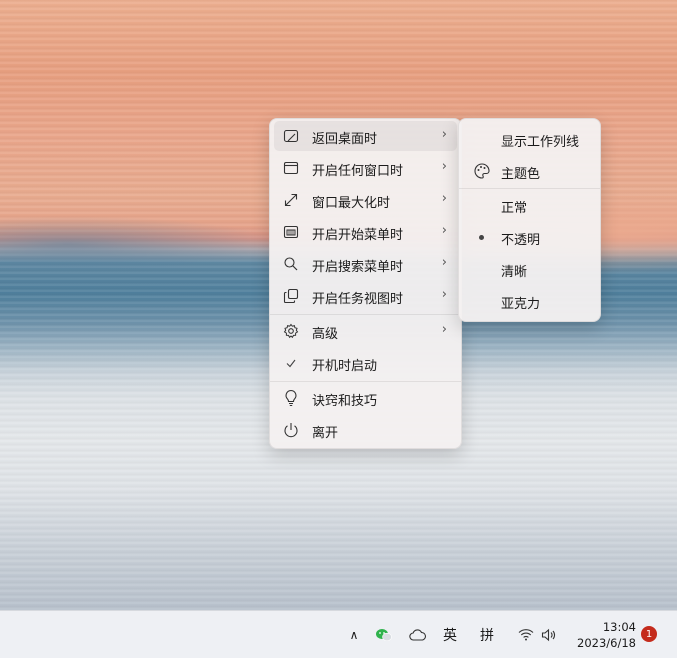  What do you see at coordinates (354, 634) in the screenshot?
I see `show-hidden-icons-button: ∧` at bounding box center [354, 634].